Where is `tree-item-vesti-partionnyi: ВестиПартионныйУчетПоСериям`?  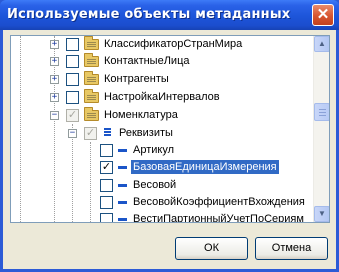
tree-item-vesti-partionnyi: ВестиПартионныйУчетПоСериям is located at coordinates (162, 217).